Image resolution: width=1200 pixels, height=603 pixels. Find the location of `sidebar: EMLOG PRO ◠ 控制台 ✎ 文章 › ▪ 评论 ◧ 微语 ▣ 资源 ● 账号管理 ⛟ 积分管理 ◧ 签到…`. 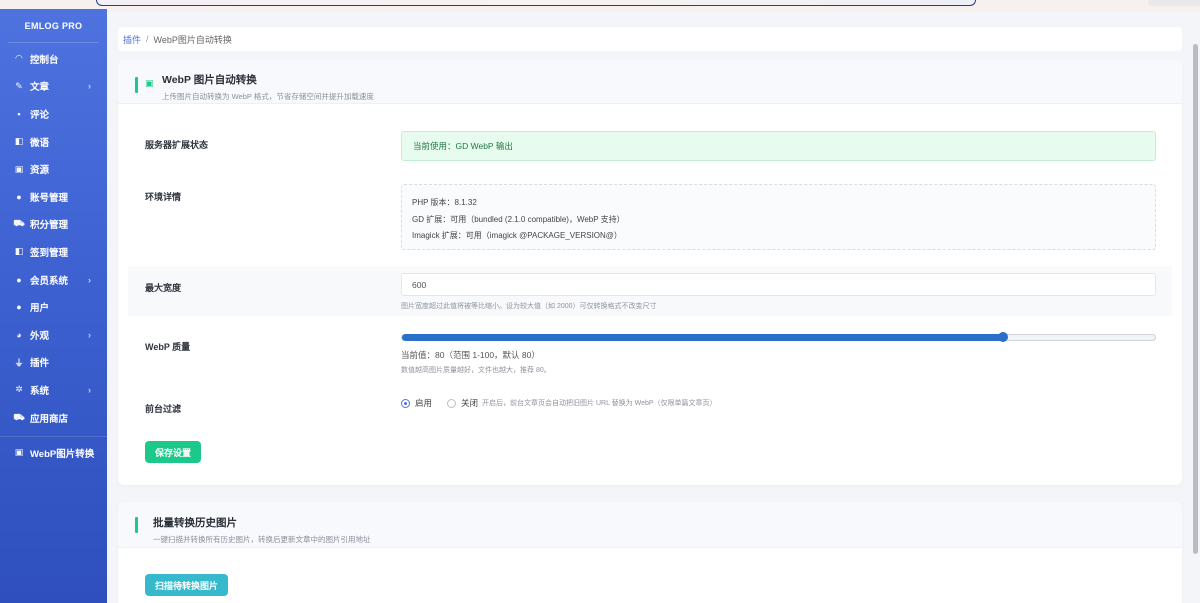

sidebar: EMLOG PRO ◠ 控制台 ✎ 文章 › ▪ 评论 ◧ 微语 ▣ 资源 ● 账号管理 ⛟ 积分管理 ◧ 签到… is located at coordinates (53, 306).